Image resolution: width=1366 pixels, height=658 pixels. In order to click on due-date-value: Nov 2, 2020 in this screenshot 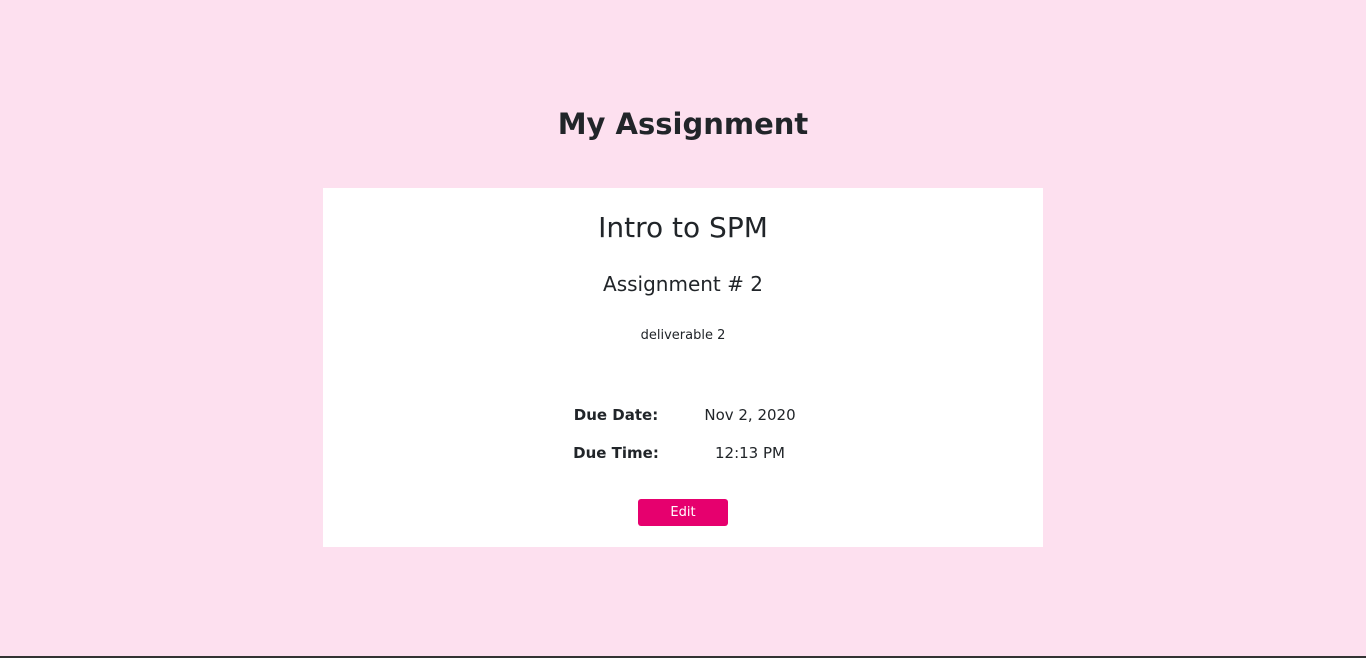, I will do `click(750, 415)`.